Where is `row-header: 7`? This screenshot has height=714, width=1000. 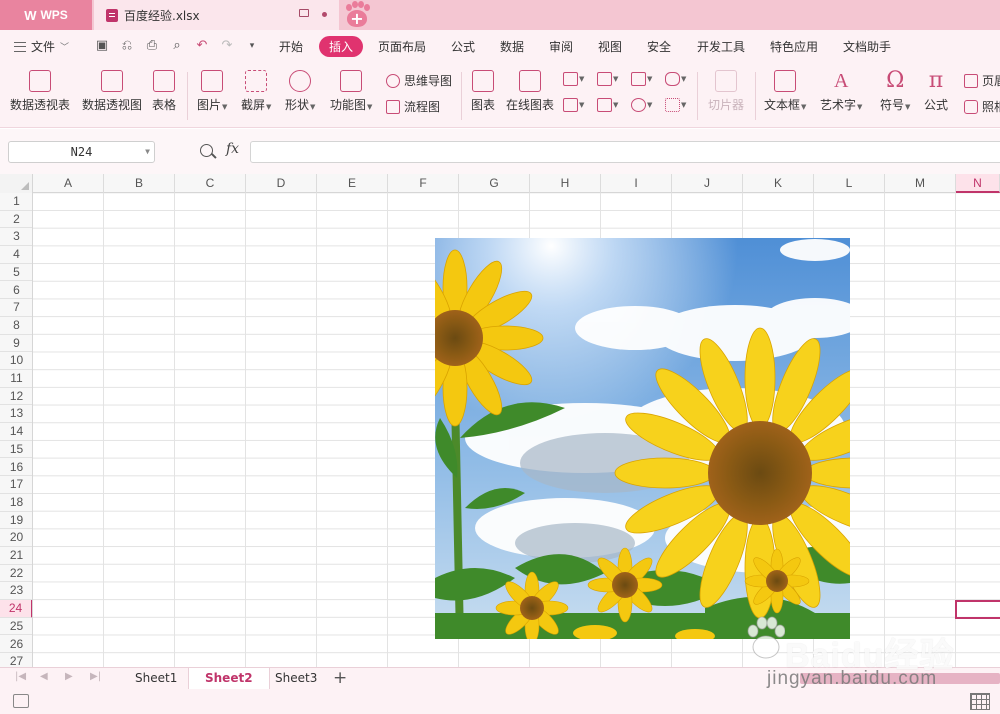 row-header: 7 is located at coordinates (16, 308).